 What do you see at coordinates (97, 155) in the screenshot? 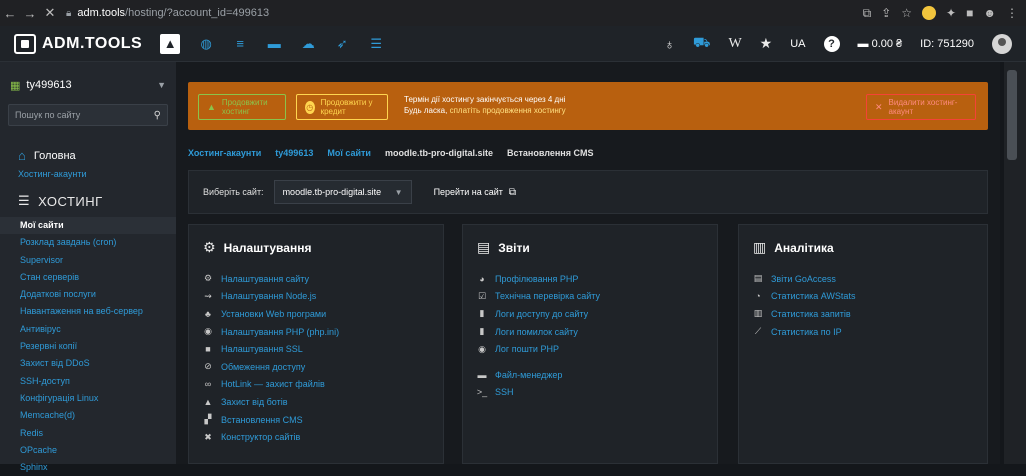
I see `sidebar-home: ⌂ Головна` at bounding box center [97, 155].